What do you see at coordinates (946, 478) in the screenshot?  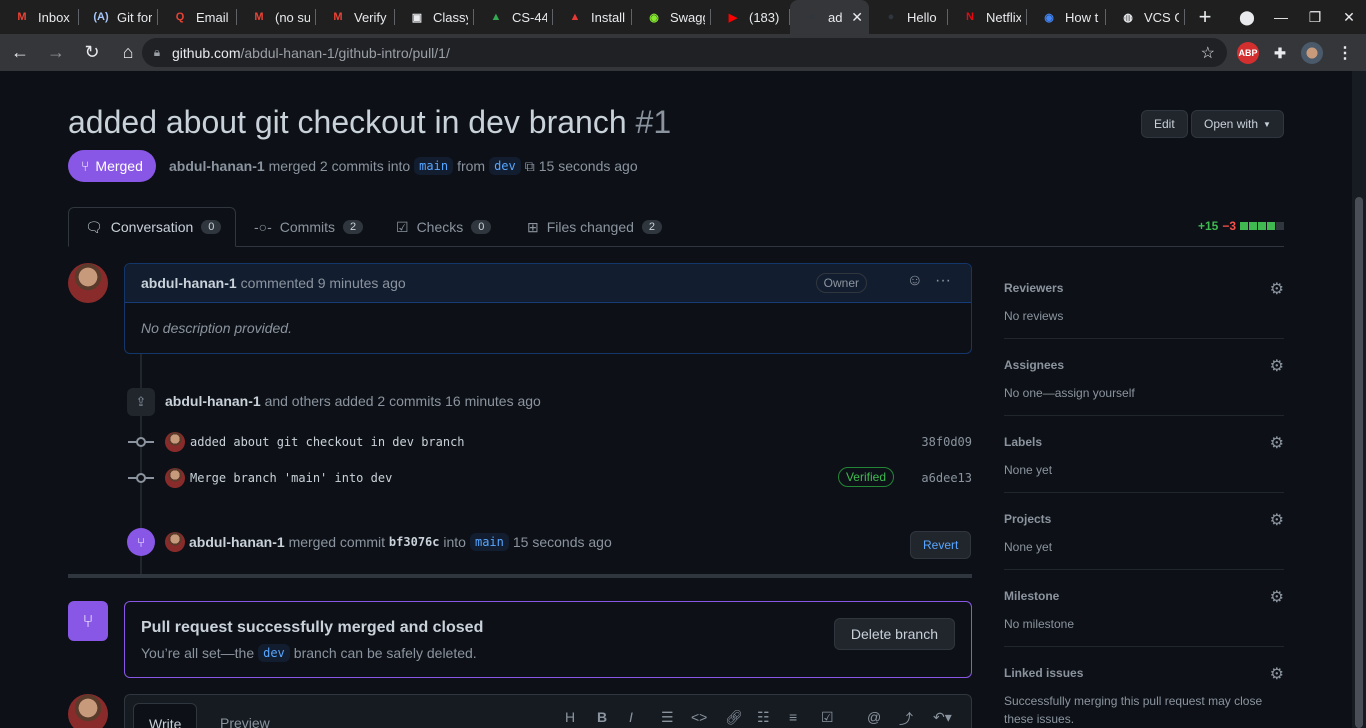 I see `commit-sha-link: a6dee13` at bounding box center [946, 478].